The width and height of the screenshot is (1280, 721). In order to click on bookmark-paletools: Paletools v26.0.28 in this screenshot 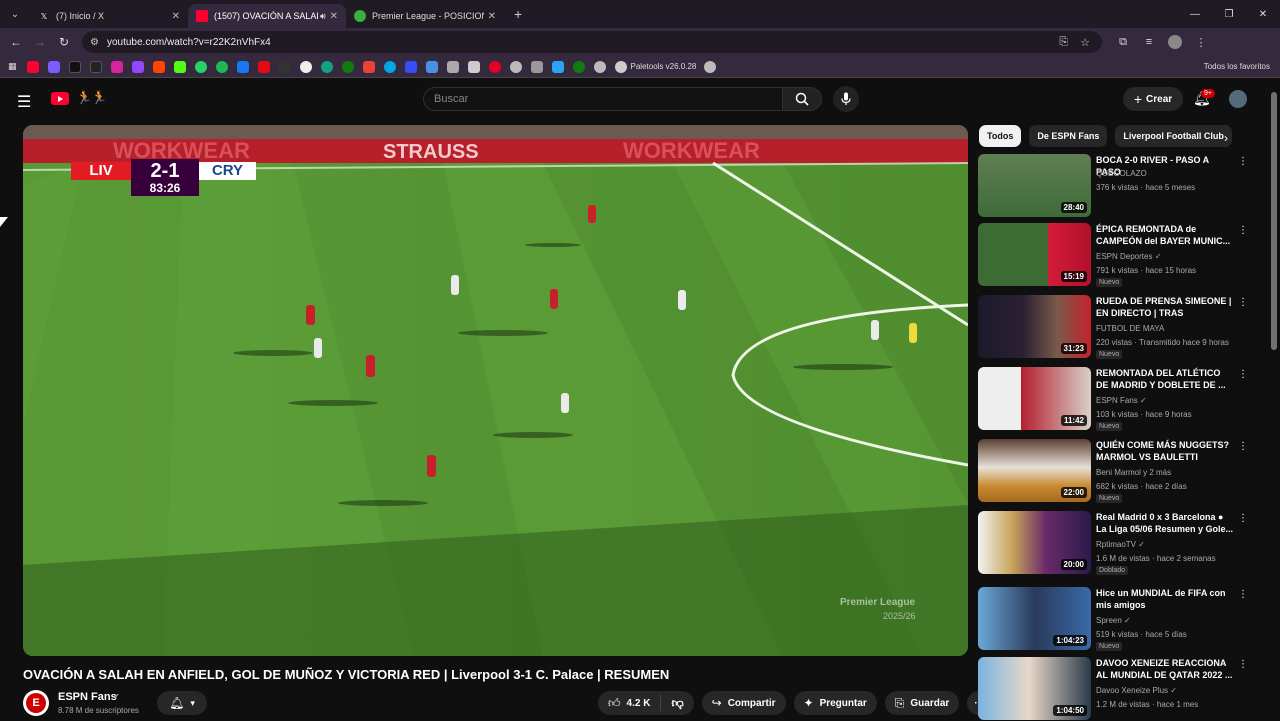, I will do `click(664, 66)`.